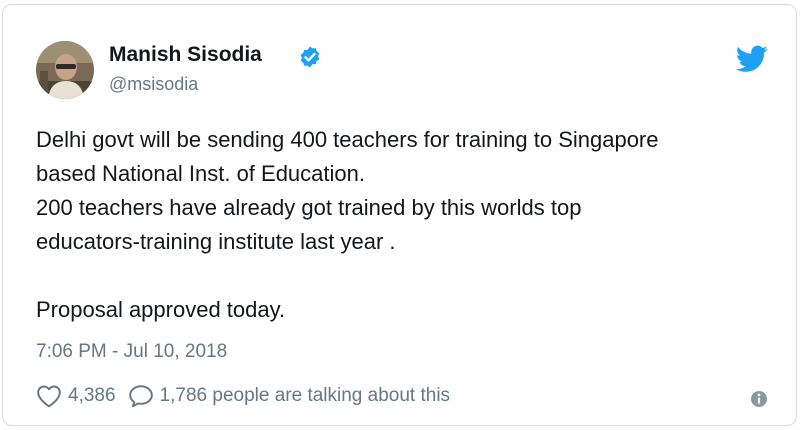  What do you see at coordinates (759, 399) in the screenshot?
I see `info-icon` at bounding box center [759, 399].